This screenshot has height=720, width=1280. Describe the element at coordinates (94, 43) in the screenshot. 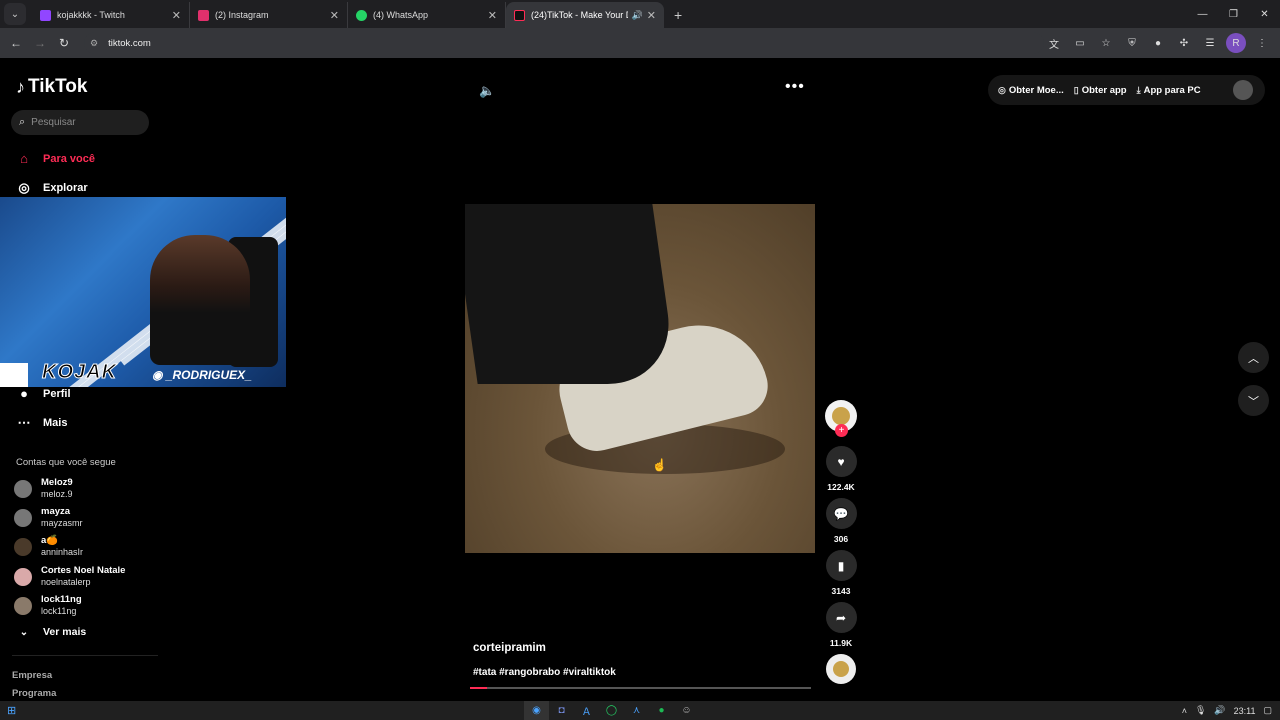

I see `site-info-icon: ⚙` at that location.